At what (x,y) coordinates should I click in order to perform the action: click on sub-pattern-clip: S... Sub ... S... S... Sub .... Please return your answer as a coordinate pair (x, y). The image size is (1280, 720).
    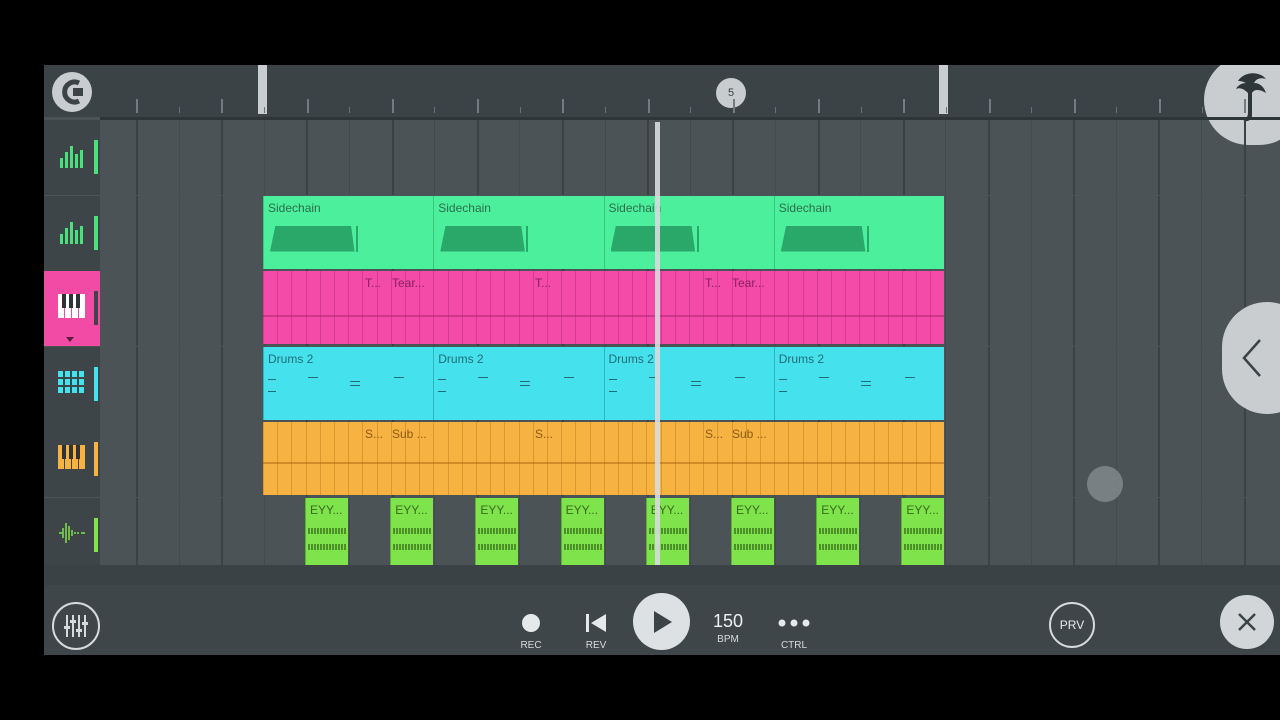
    Looking at the image, I should click on (603, 458).